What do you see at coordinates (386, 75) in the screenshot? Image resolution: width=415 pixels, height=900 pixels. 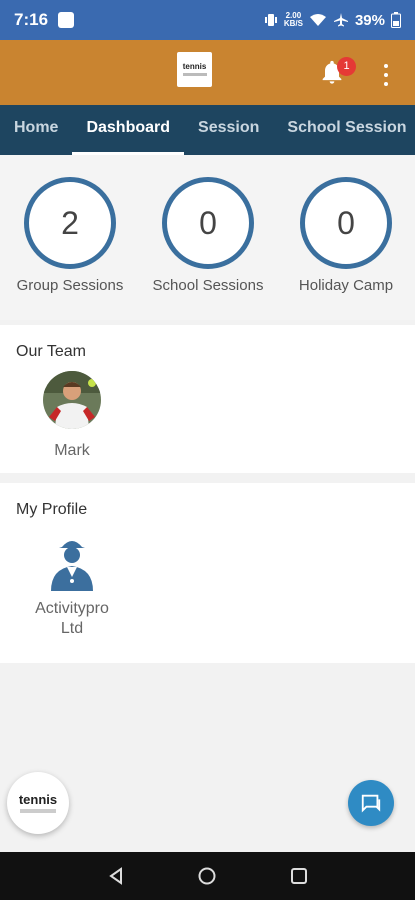 I see `more-options-icon` at bounding box center [386, 75].